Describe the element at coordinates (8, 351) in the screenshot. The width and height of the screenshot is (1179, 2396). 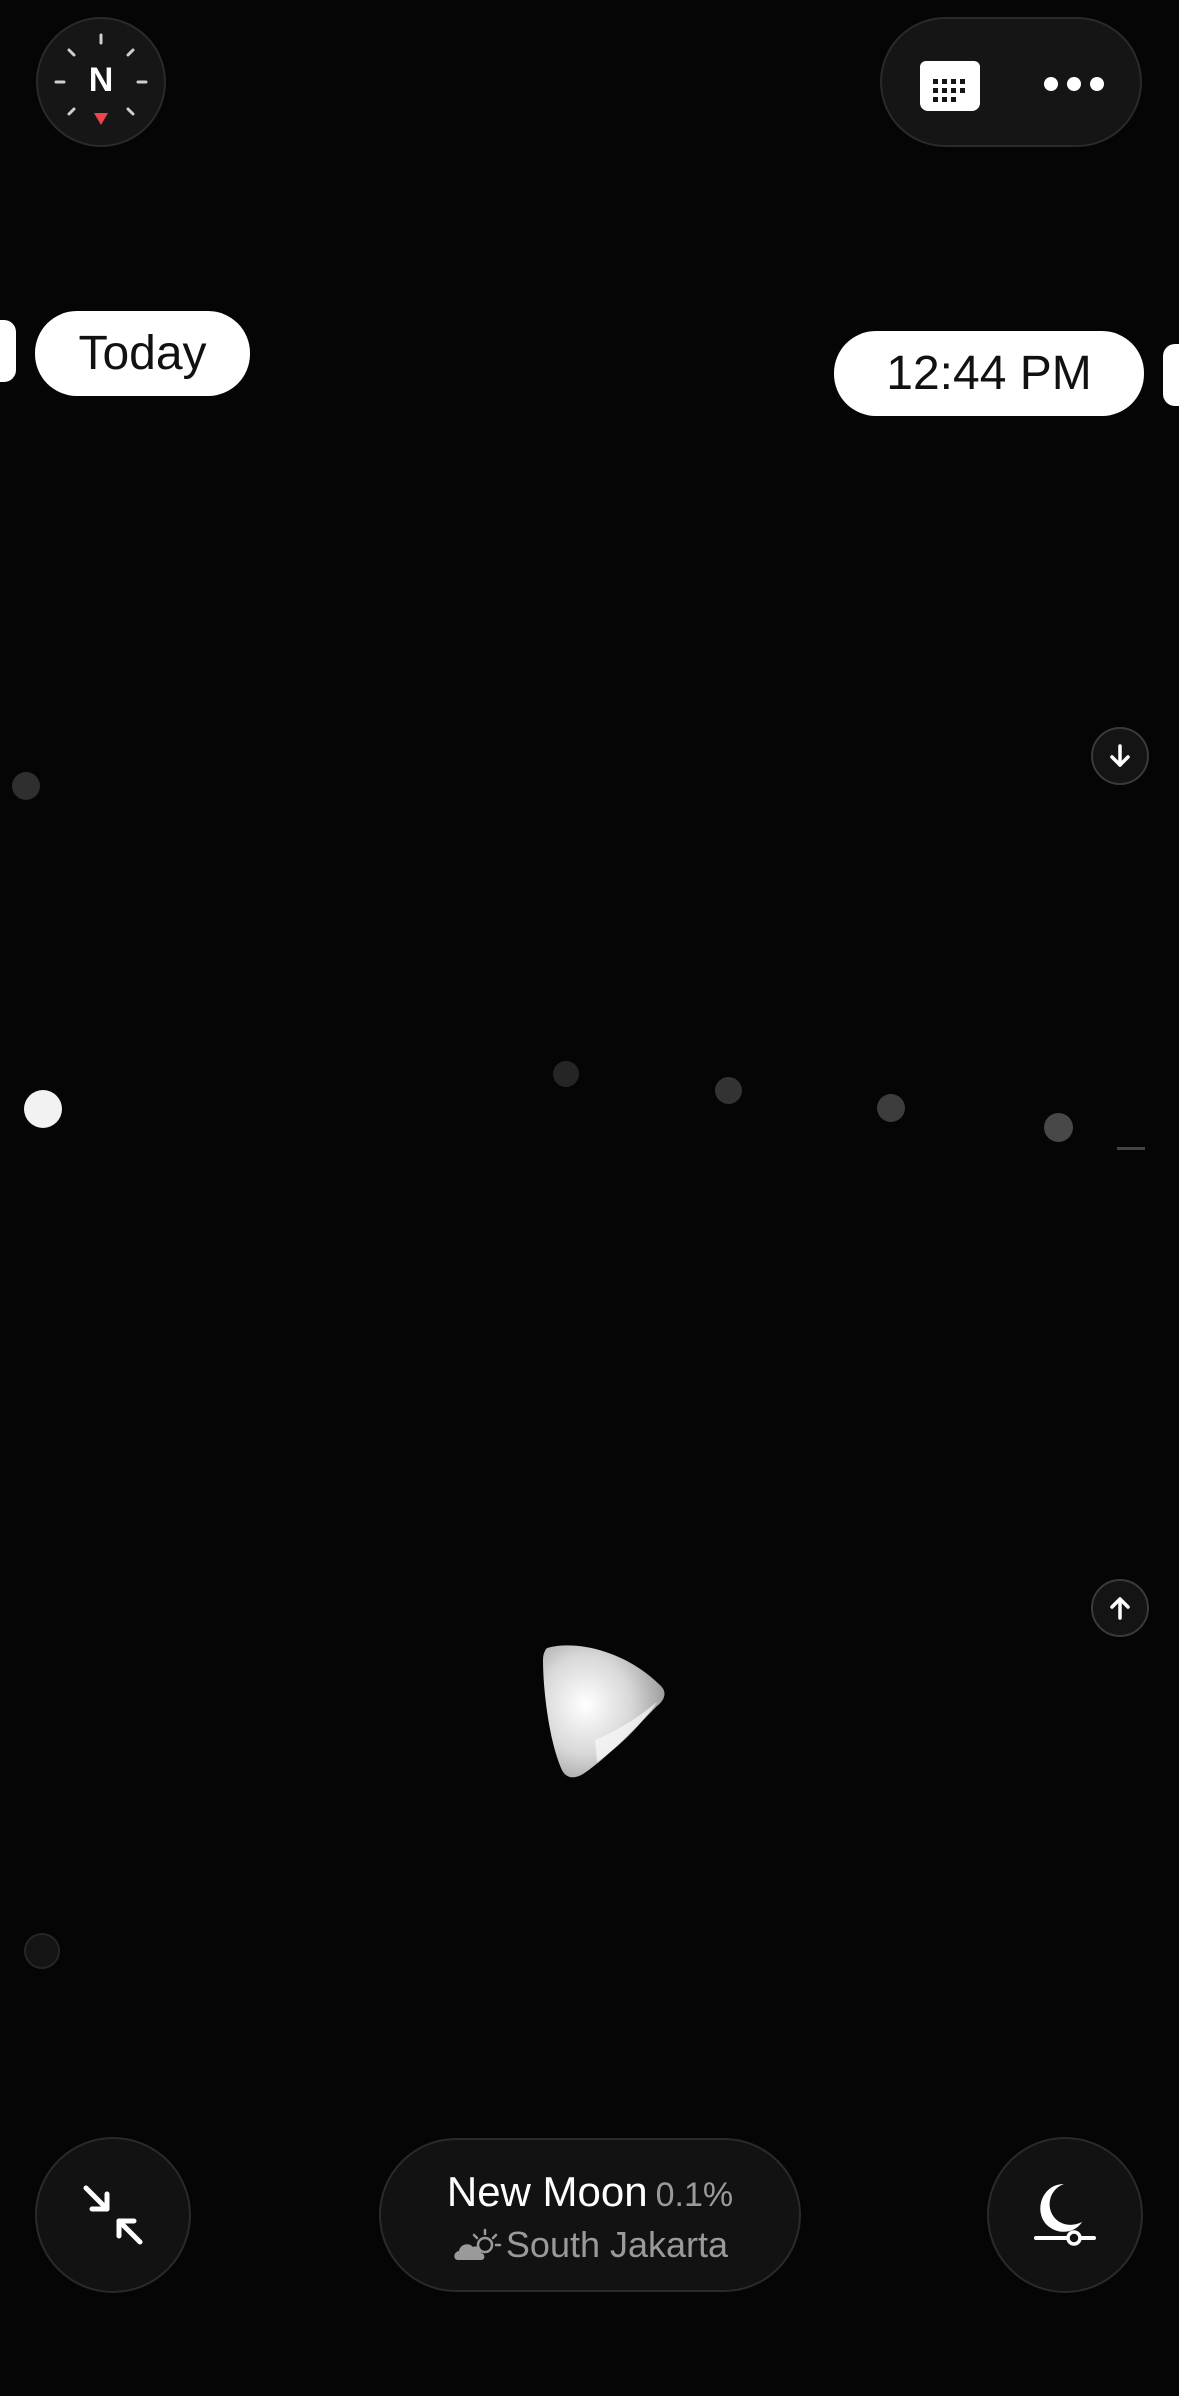
I see `previous-day-tab` at that location.